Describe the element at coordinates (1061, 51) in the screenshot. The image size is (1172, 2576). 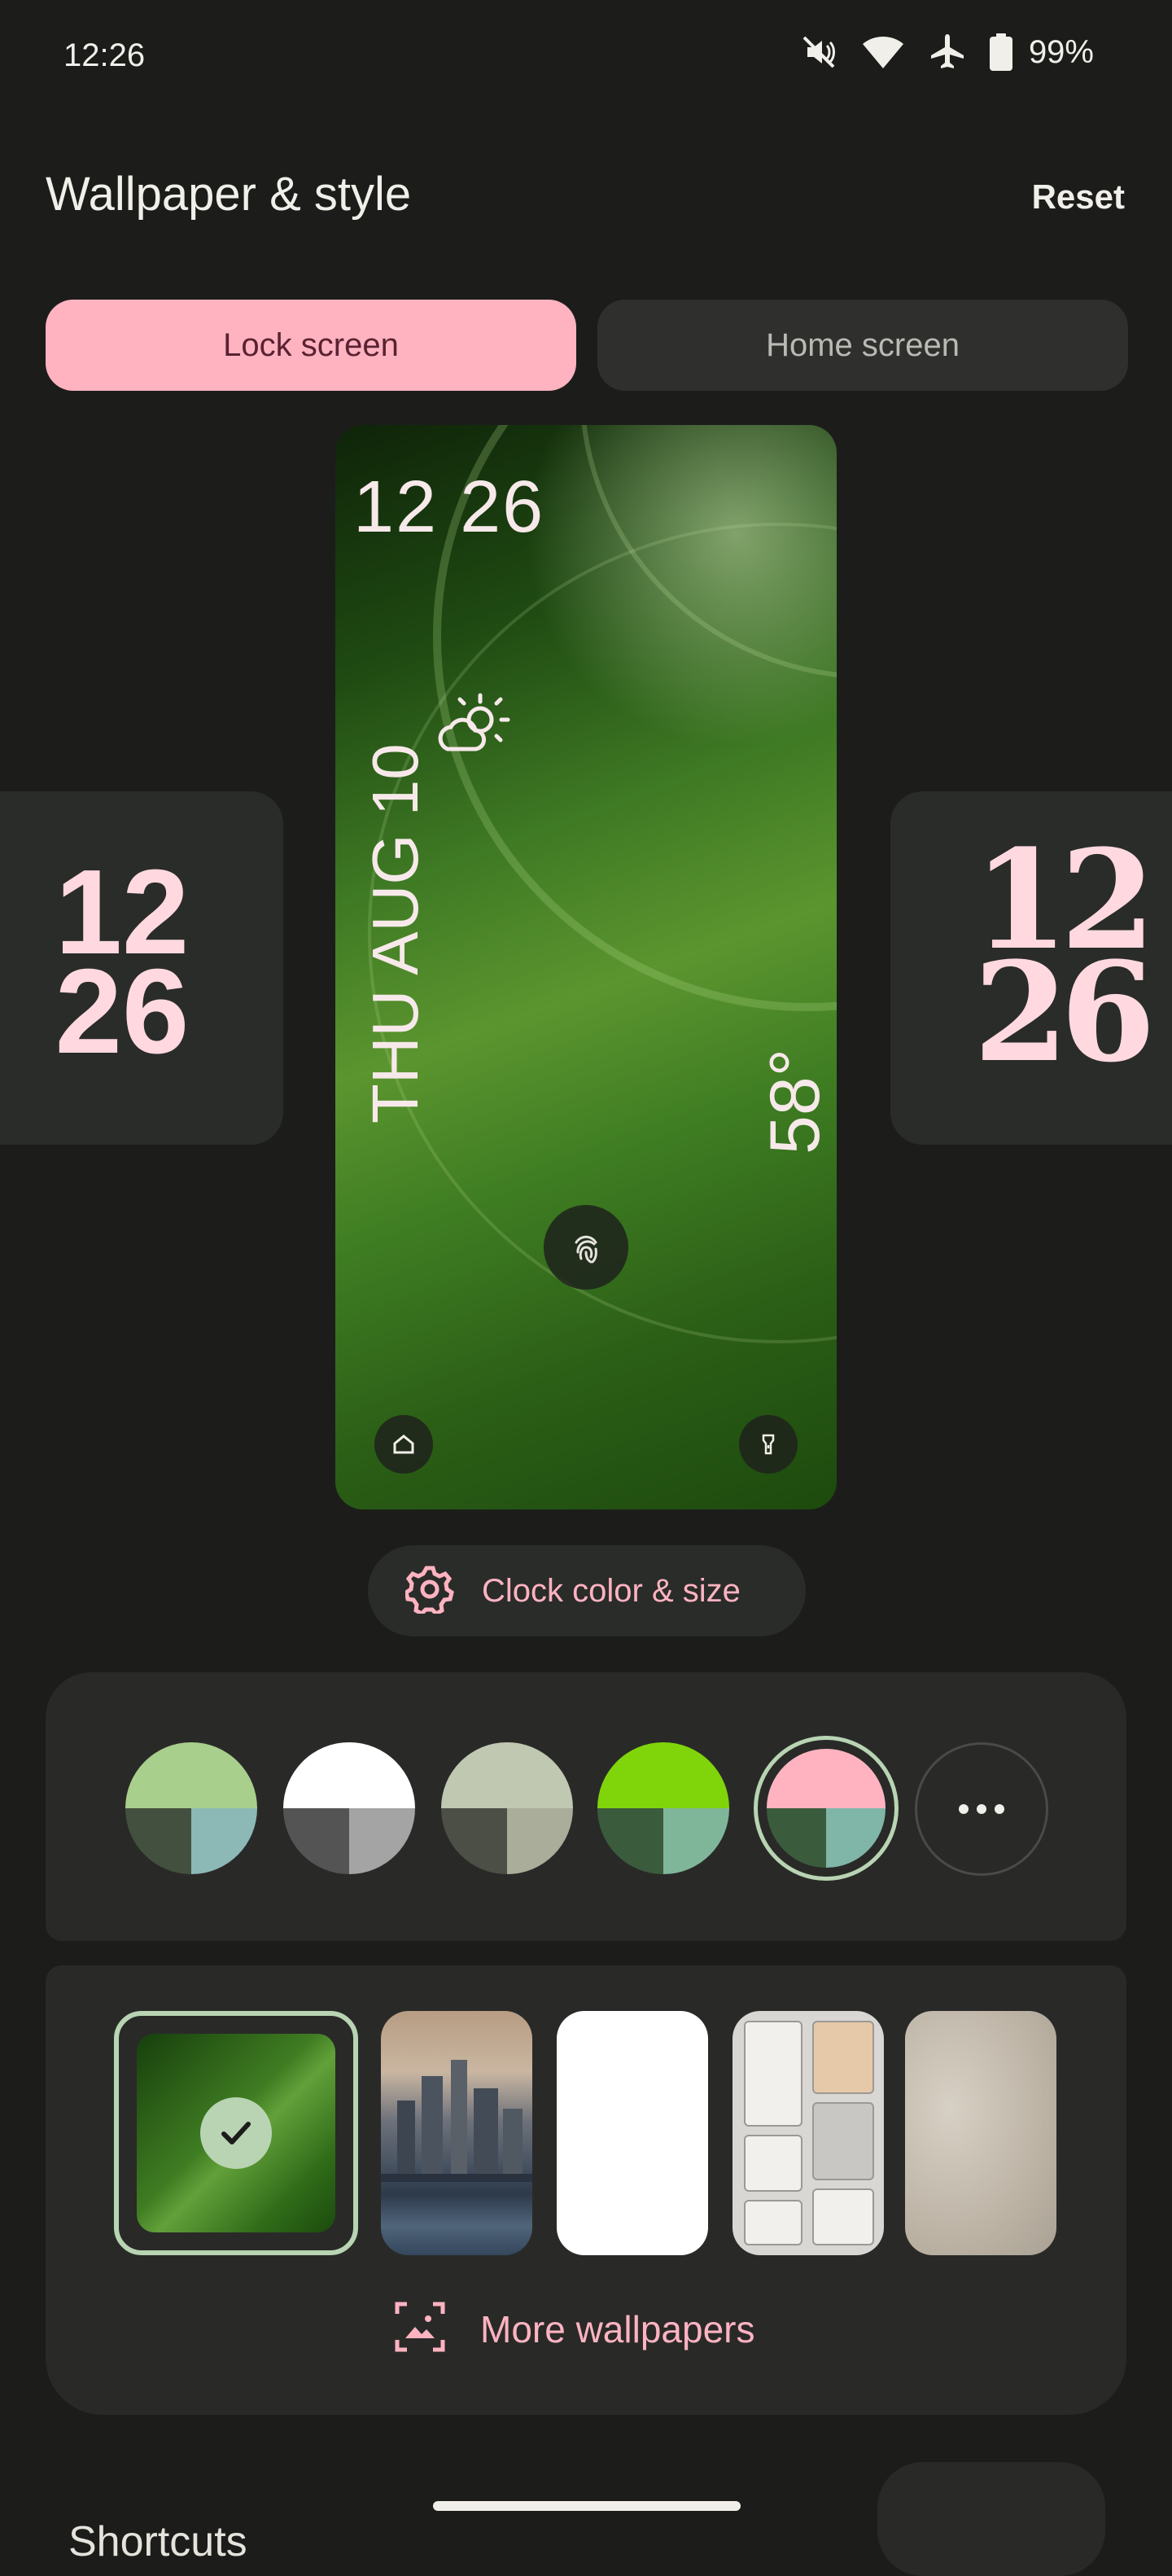
I see `battery-percentage: 99%` at that location.